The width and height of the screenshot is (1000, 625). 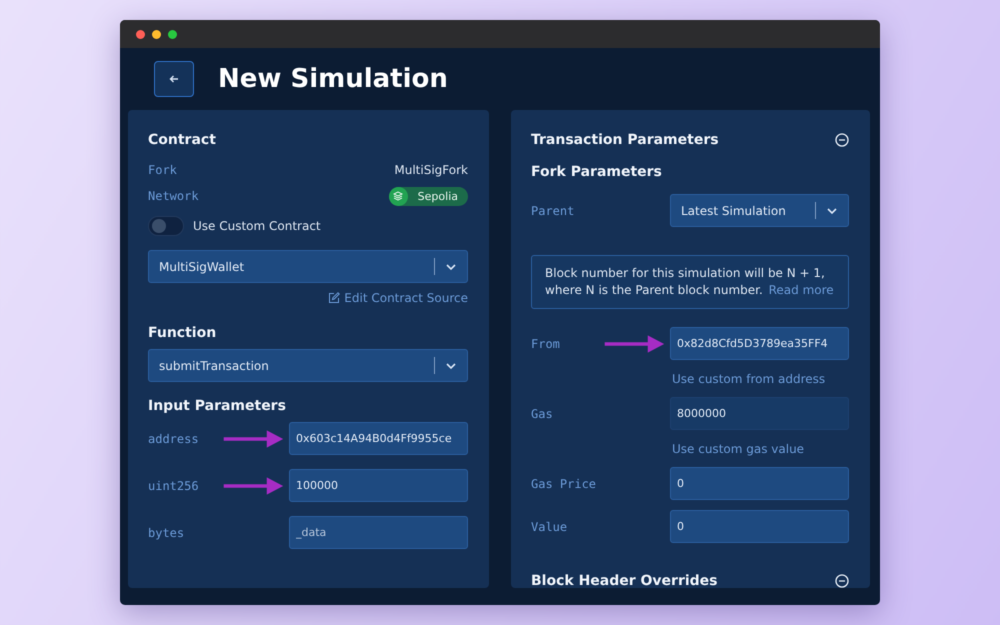 I want to click on input-field: 100000, so click(x=378, y=485).